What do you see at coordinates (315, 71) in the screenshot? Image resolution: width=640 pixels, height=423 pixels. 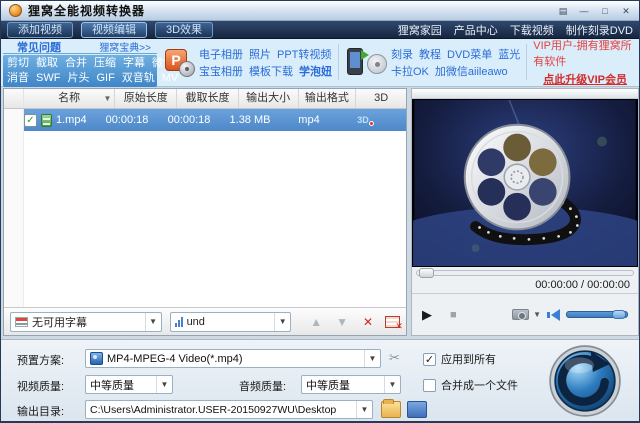 I see `promo-link: 学泡妞` at bounding box center [315, 71].